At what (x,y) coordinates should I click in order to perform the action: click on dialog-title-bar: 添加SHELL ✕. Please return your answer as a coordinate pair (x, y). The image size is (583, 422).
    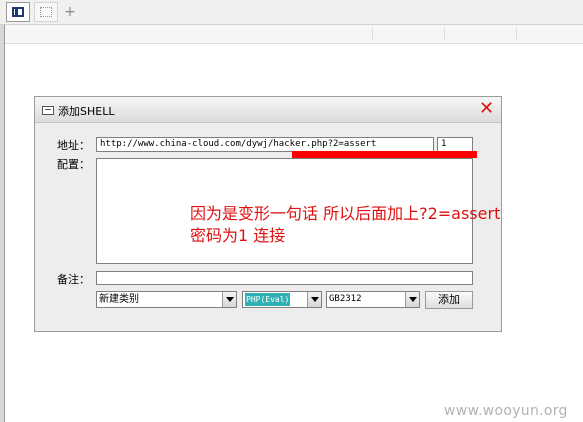
    Looking at the image, I should click on (268, 110).